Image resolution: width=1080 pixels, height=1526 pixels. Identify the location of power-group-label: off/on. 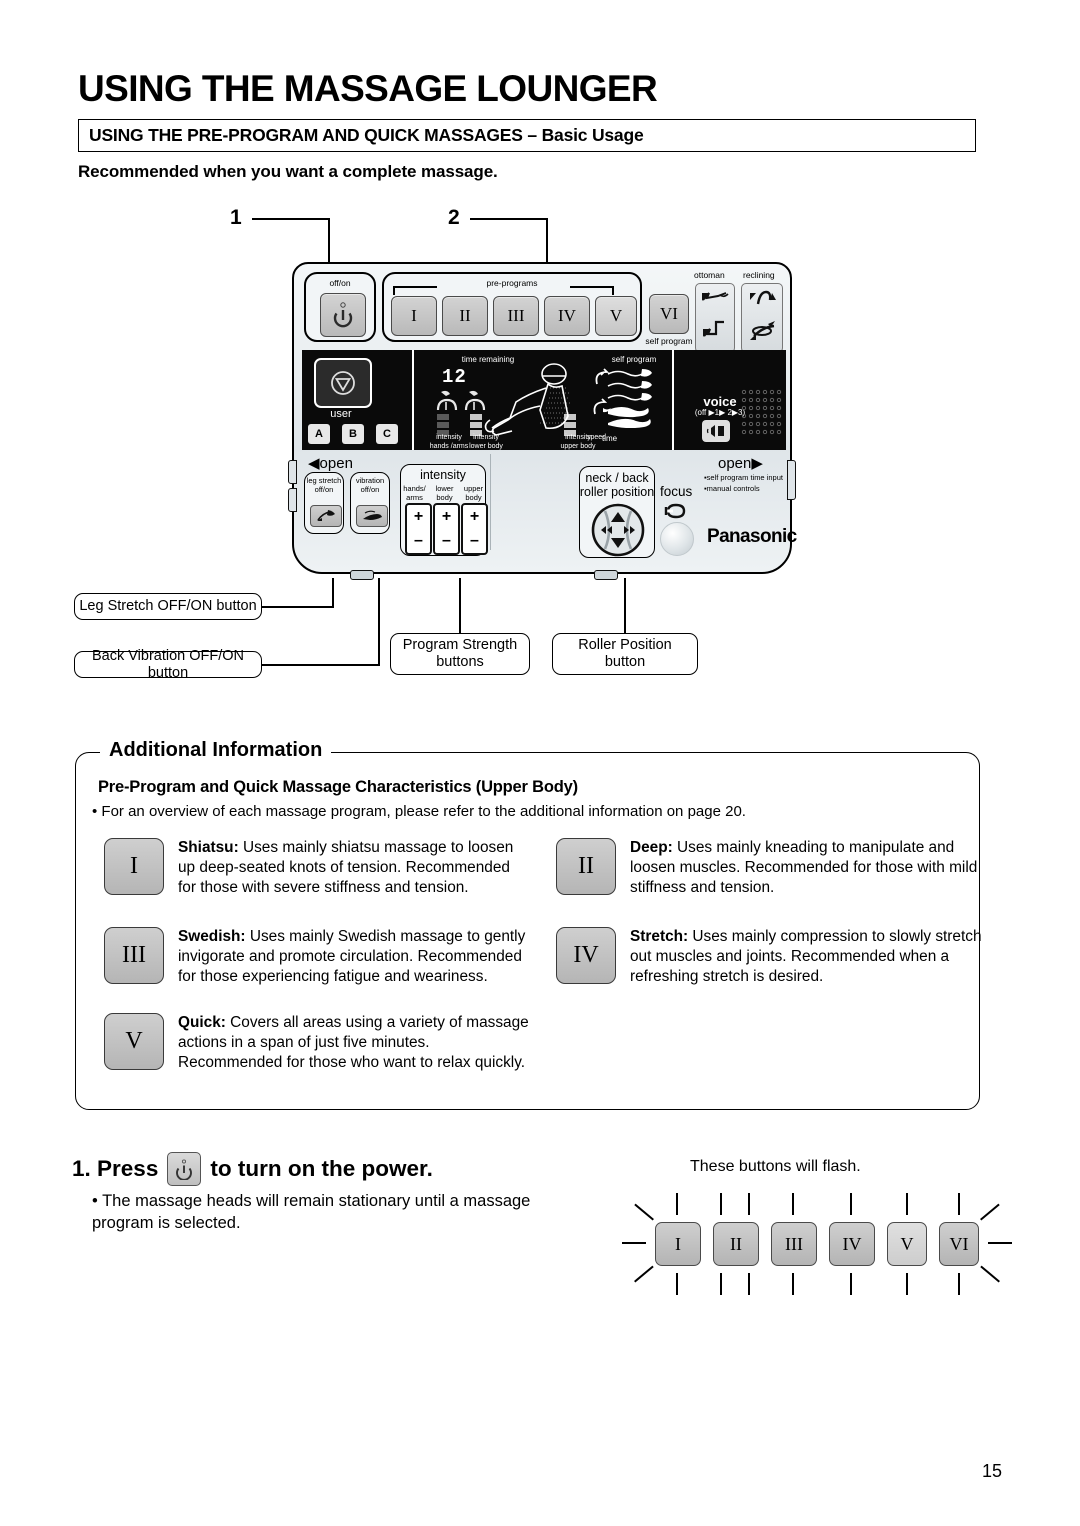
(340, 283).